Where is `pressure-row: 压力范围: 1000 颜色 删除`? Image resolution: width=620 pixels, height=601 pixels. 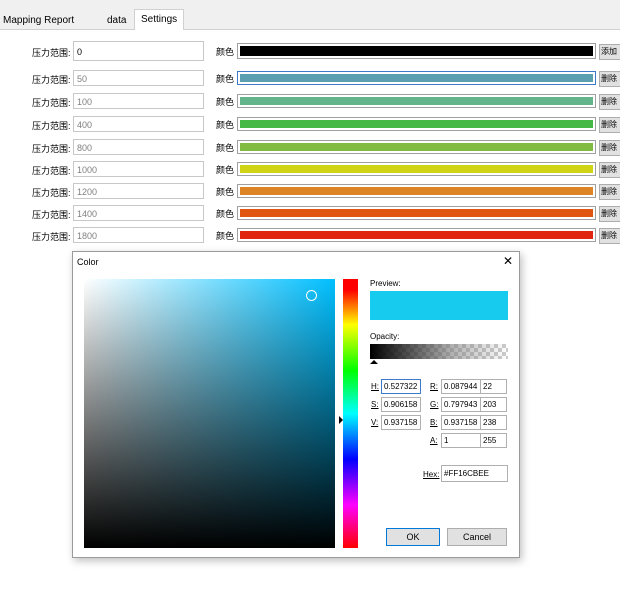 pressure-row: 压力范围: 1000 颜色 删除 is located at coordinates (310, 170).